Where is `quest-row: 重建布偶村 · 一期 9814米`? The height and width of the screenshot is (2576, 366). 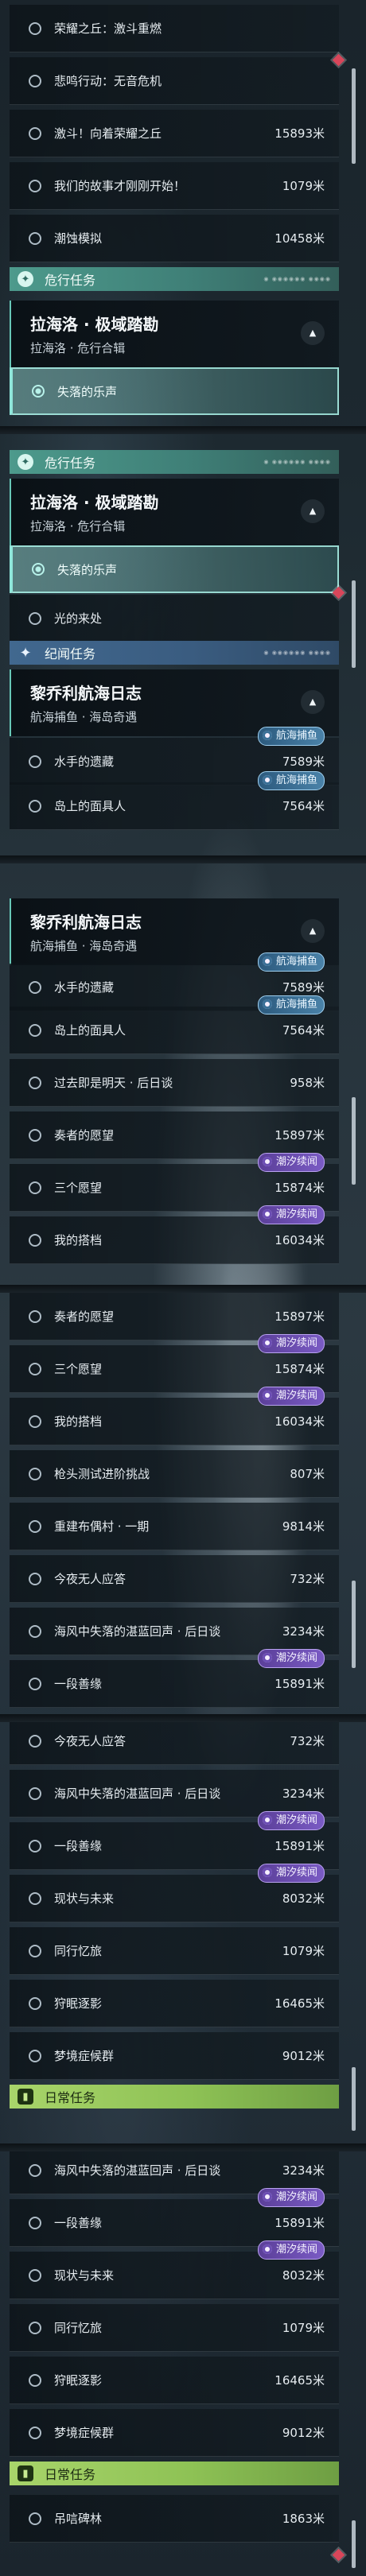
quest-row: 重建布偶村 · 一期 9814米 is located at coordinates (174, 1527).